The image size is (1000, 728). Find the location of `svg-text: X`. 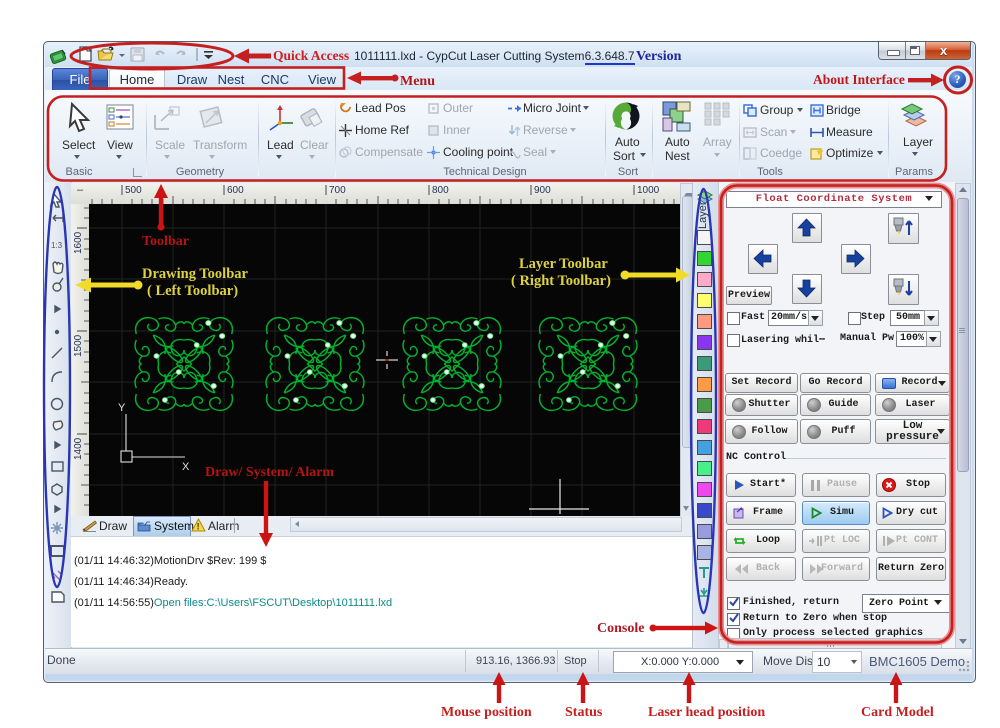

svg-text: X is located at coordinates (186, 467).